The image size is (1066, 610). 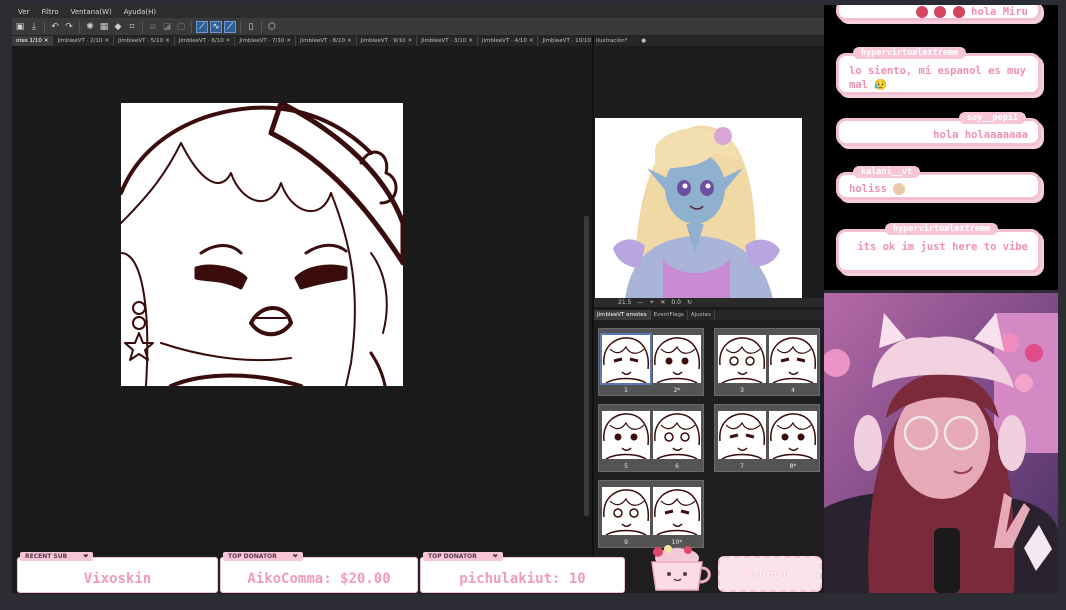 I want to click on tab-emote-1: otes 1/10 ✕, so click(x=33, y=41).